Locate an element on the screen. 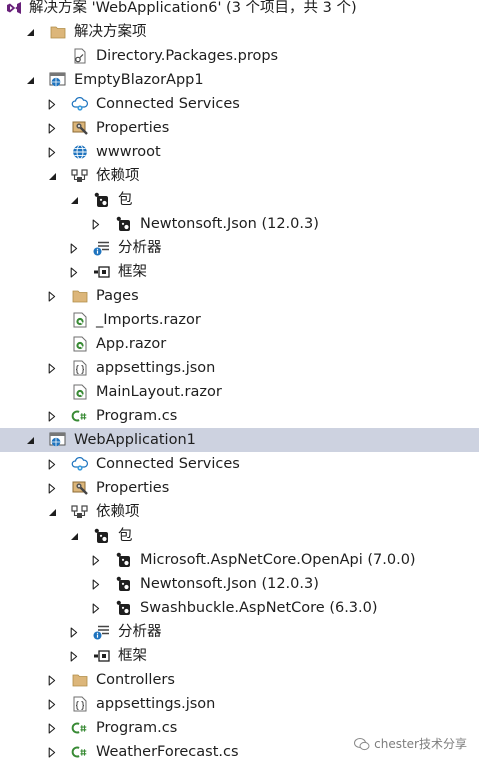 This screenshot has height=766, width=479. tree-item: Pages is located at coordinates (239, 296).